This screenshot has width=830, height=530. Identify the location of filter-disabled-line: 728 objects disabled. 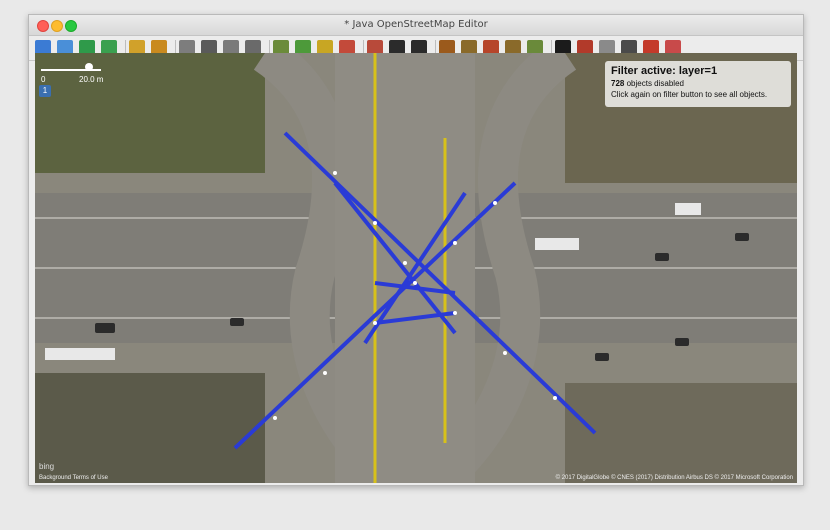
(698, 83).